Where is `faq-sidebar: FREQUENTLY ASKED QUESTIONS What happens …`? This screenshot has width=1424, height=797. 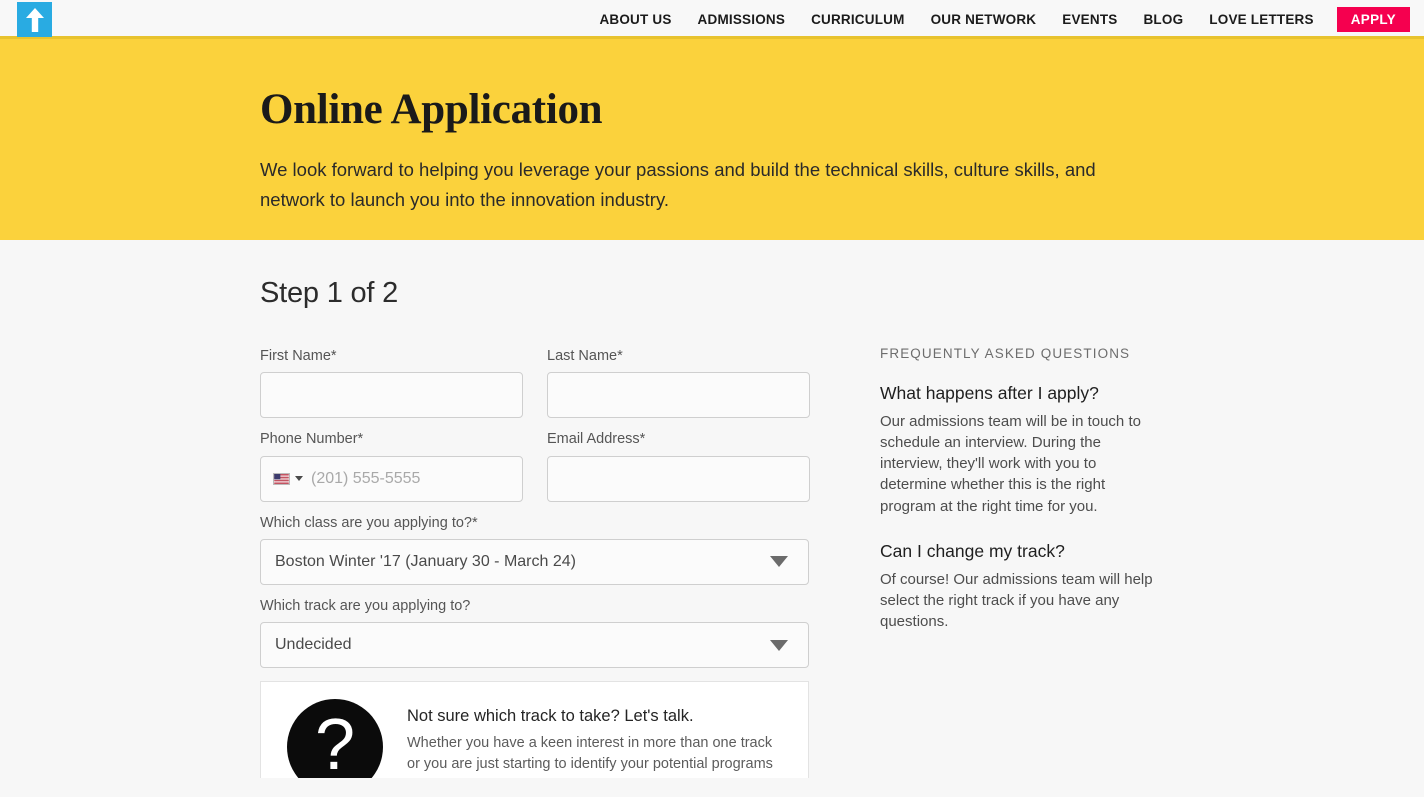
faq-sidebar: FREQUENTLY ASKED QUESTIONS What happens … is located at coordinates (1017, 544).